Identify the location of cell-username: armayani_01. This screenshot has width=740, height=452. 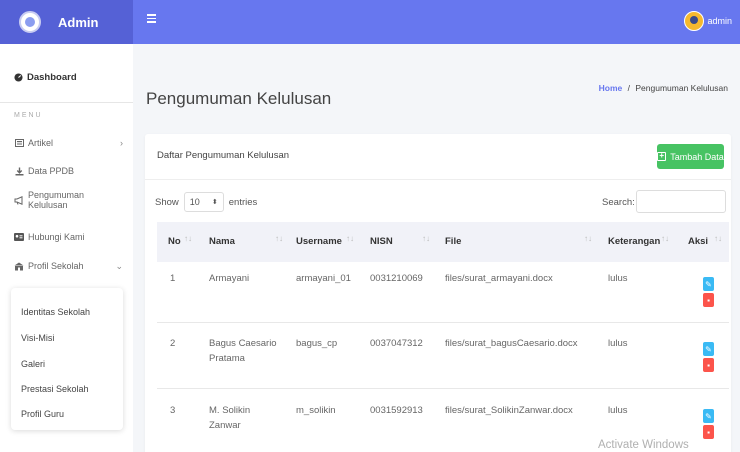
(323, 278).